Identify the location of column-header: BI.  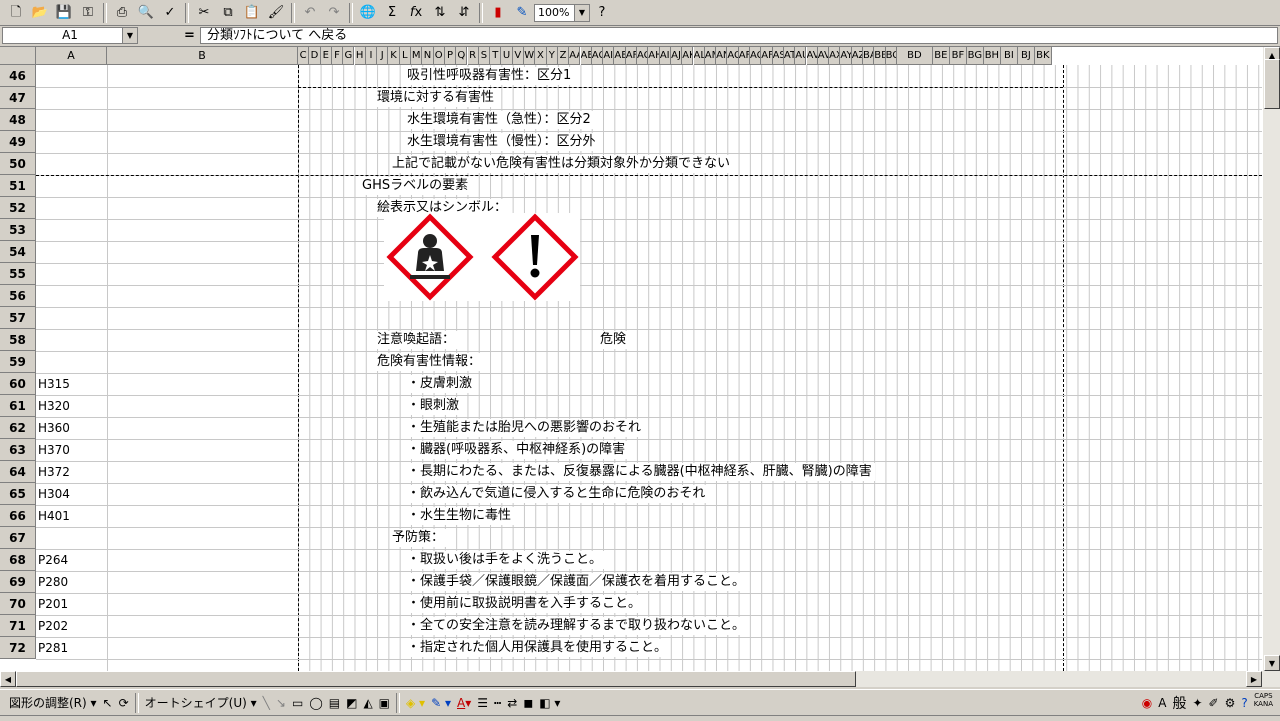
(1009, 56).